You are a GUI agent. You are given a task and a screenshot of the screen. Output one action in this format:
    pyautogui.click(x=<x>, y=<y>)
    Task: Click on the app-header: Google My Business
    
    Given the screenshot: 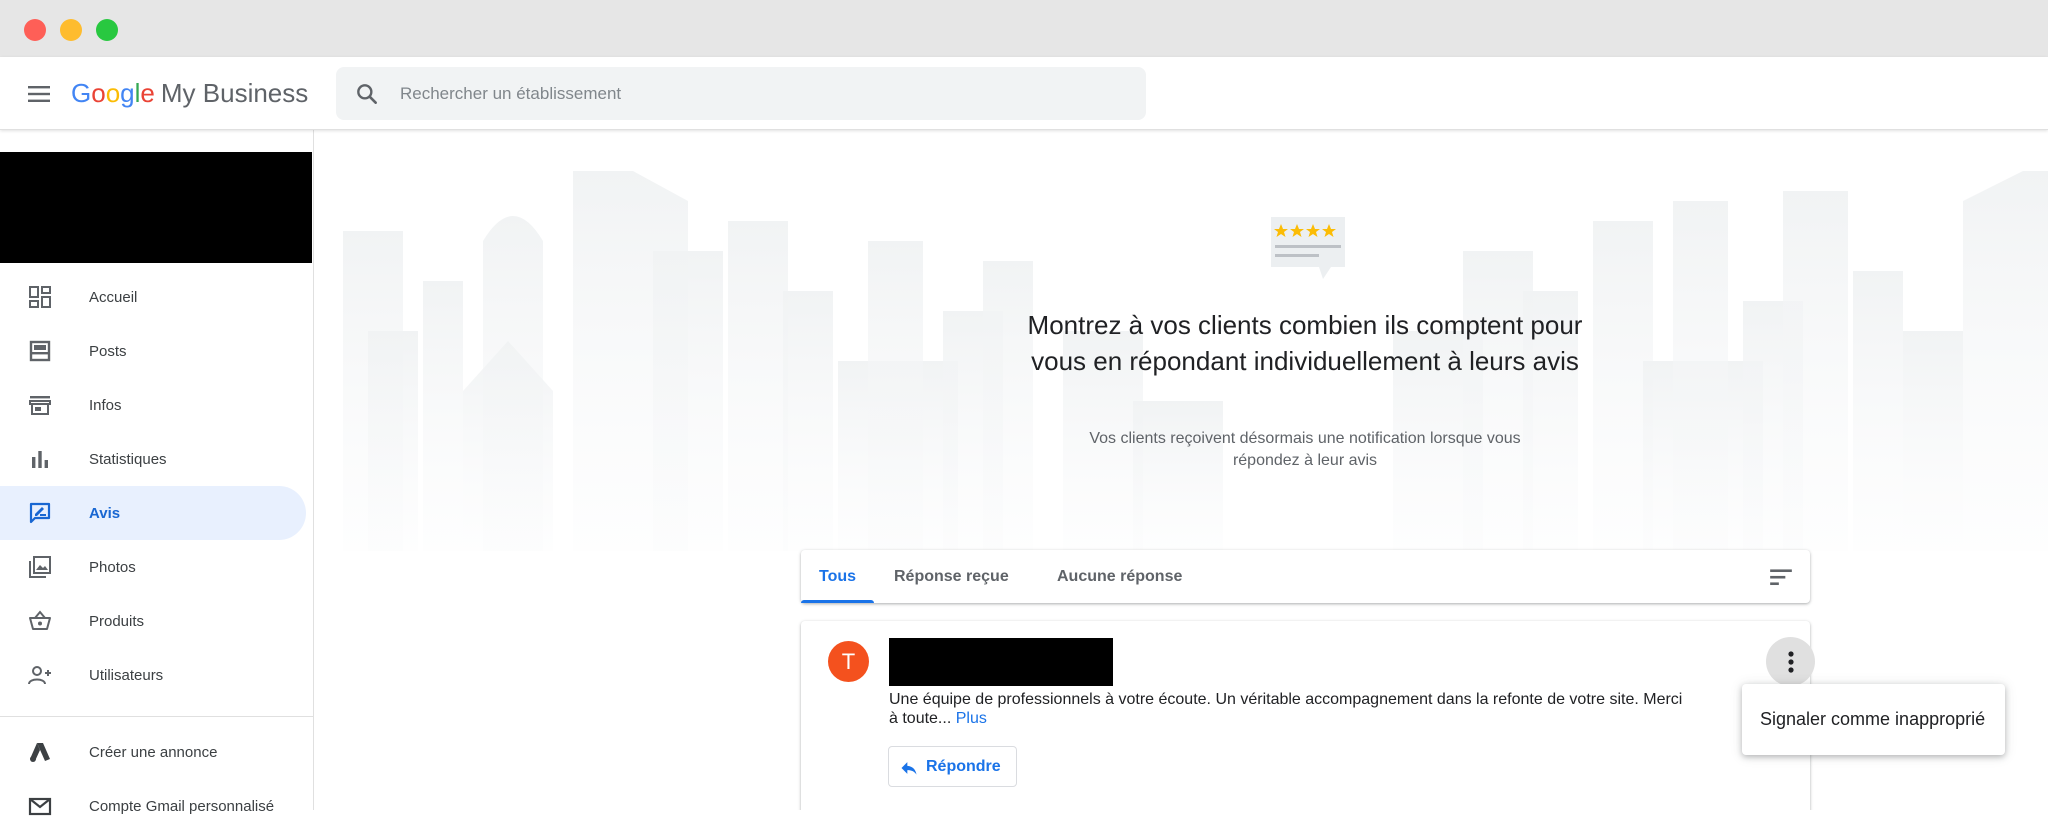 What is the action you would take?
    pyautogui.click(x=1024, y=93)
    